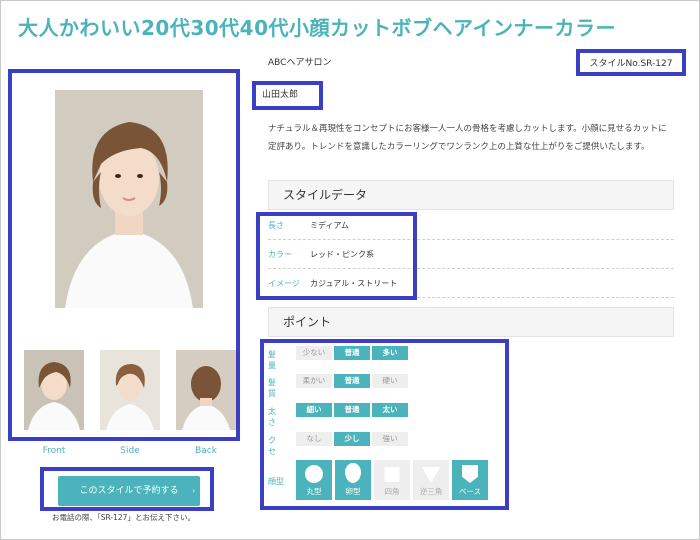  Describe the element at coordinates (280, 254) in the screenshot. I see `style-data-key: カラー` at that location.